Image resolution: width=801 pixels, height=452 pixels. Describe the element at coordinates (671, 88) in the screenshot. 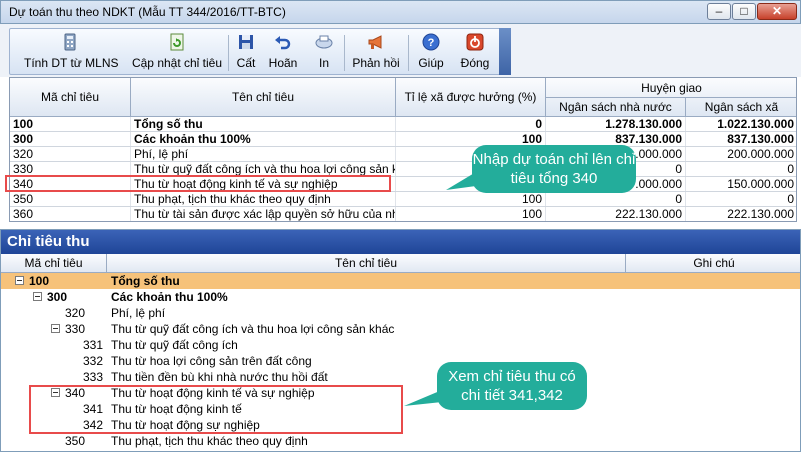

I see `header-huyen-giao: Huyện giao` at that location.